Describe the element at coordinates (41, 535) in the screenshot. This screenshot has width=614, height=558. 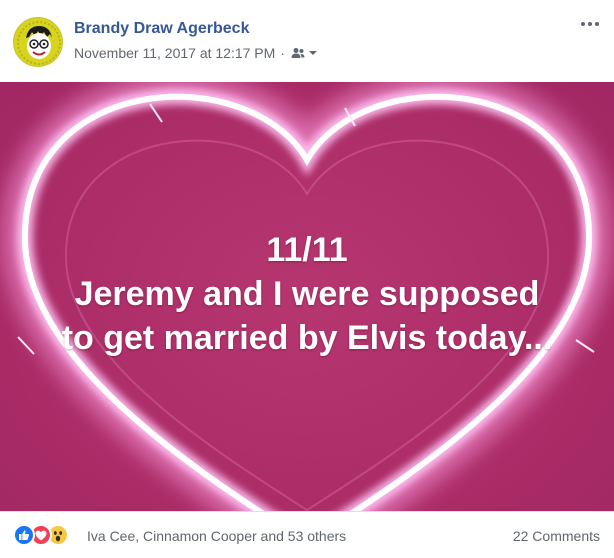
I see `reaction-icons` at that location.